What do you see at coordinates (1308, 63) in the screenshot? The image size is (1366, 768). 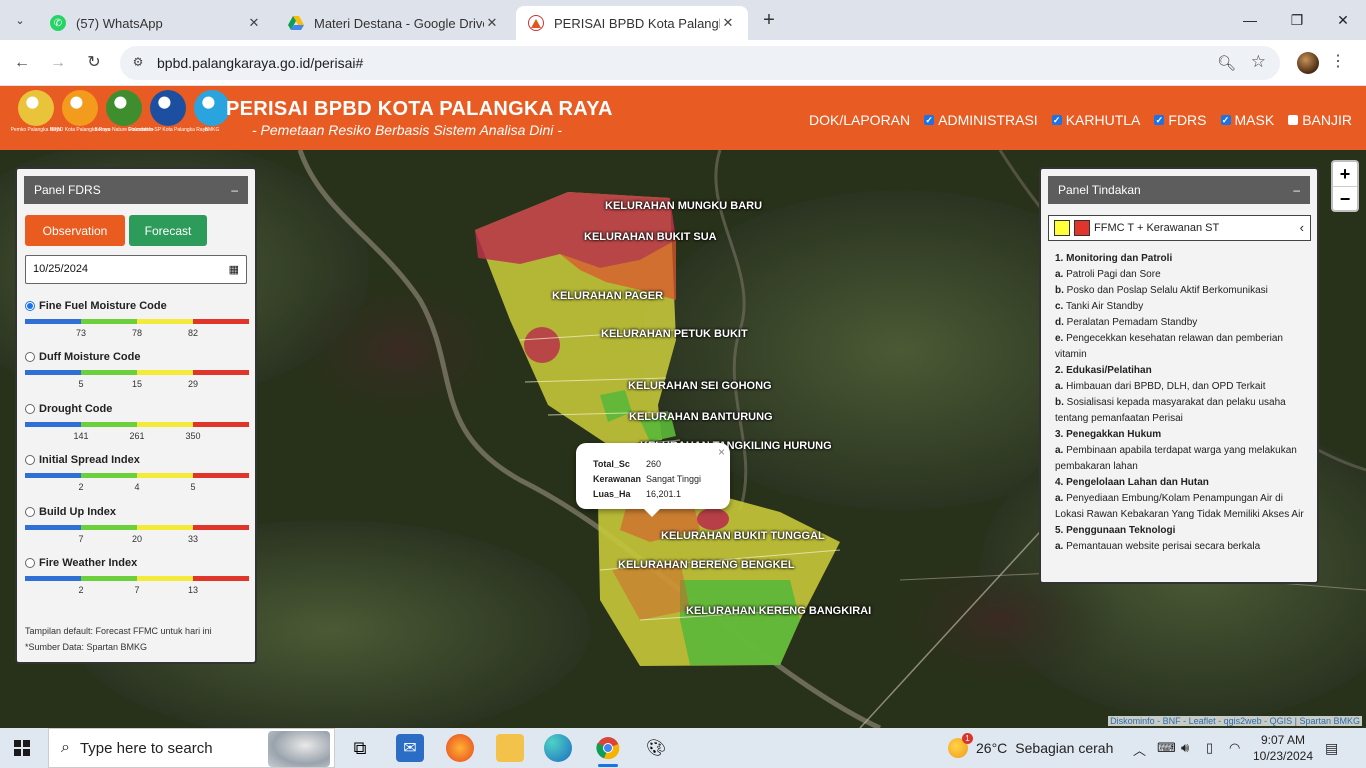 I see `profile-avatar` at bounding box center [1308, 63].